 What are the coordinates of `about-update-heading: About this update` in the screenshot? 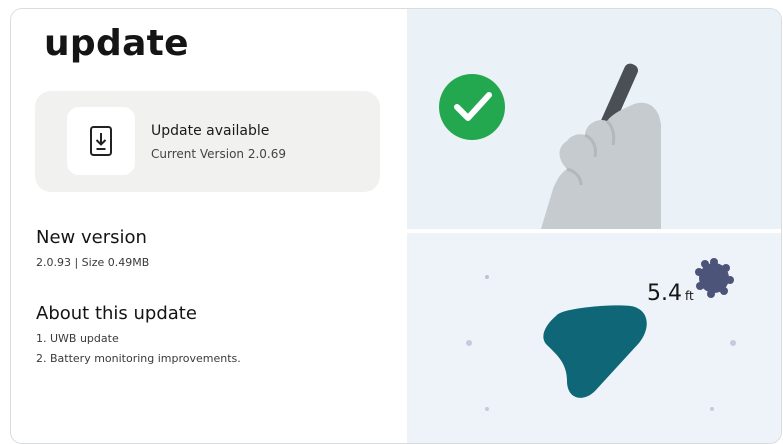 It's located at (116, 313).